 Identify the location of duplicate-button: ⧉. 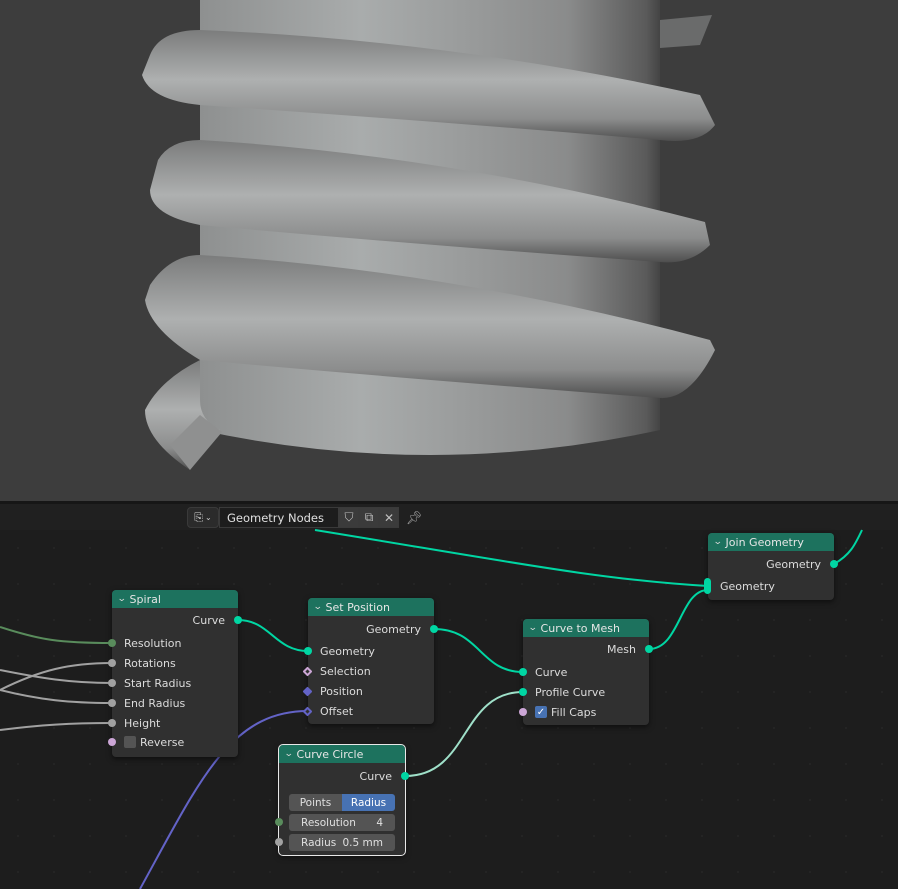
(369, 517).